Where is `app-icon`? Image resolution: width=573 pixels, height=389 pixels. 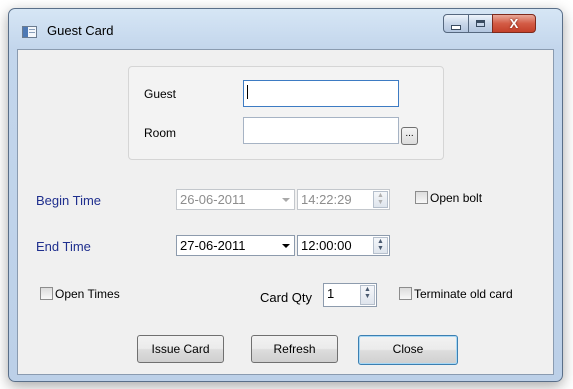
app-icon is located at coordinates (29, 32).